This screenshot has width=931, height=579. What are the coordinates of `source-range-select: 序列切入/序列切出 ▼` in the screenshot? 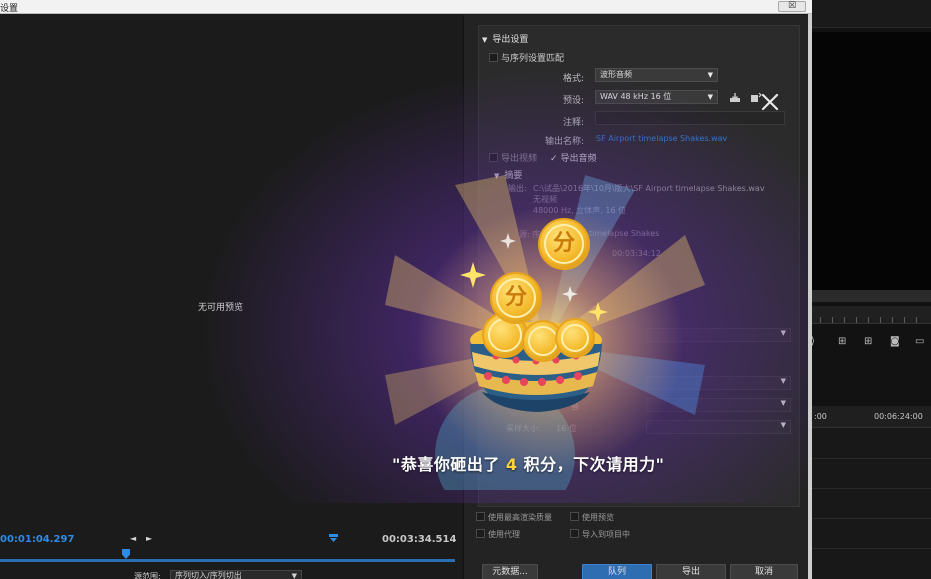 It's located at (236, 574).